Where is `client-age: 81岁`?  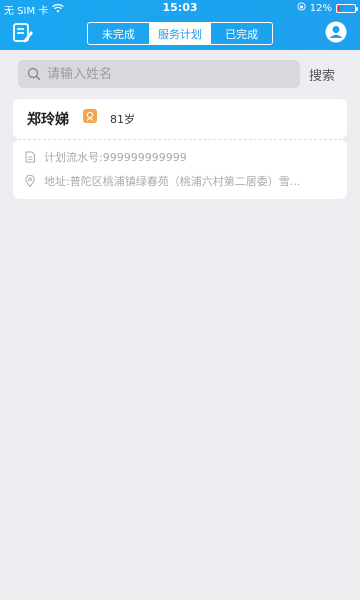 client-age: 81岁 is located at coordinates (122, 119).